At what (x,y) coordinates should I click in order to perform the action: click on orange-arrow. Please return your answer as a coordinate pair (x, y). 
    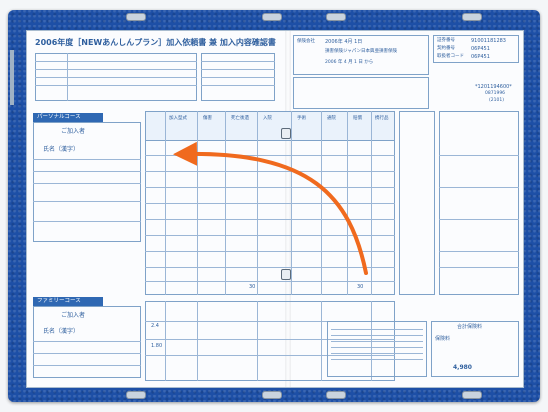
    Looking at the image, I should click on (270, 208).